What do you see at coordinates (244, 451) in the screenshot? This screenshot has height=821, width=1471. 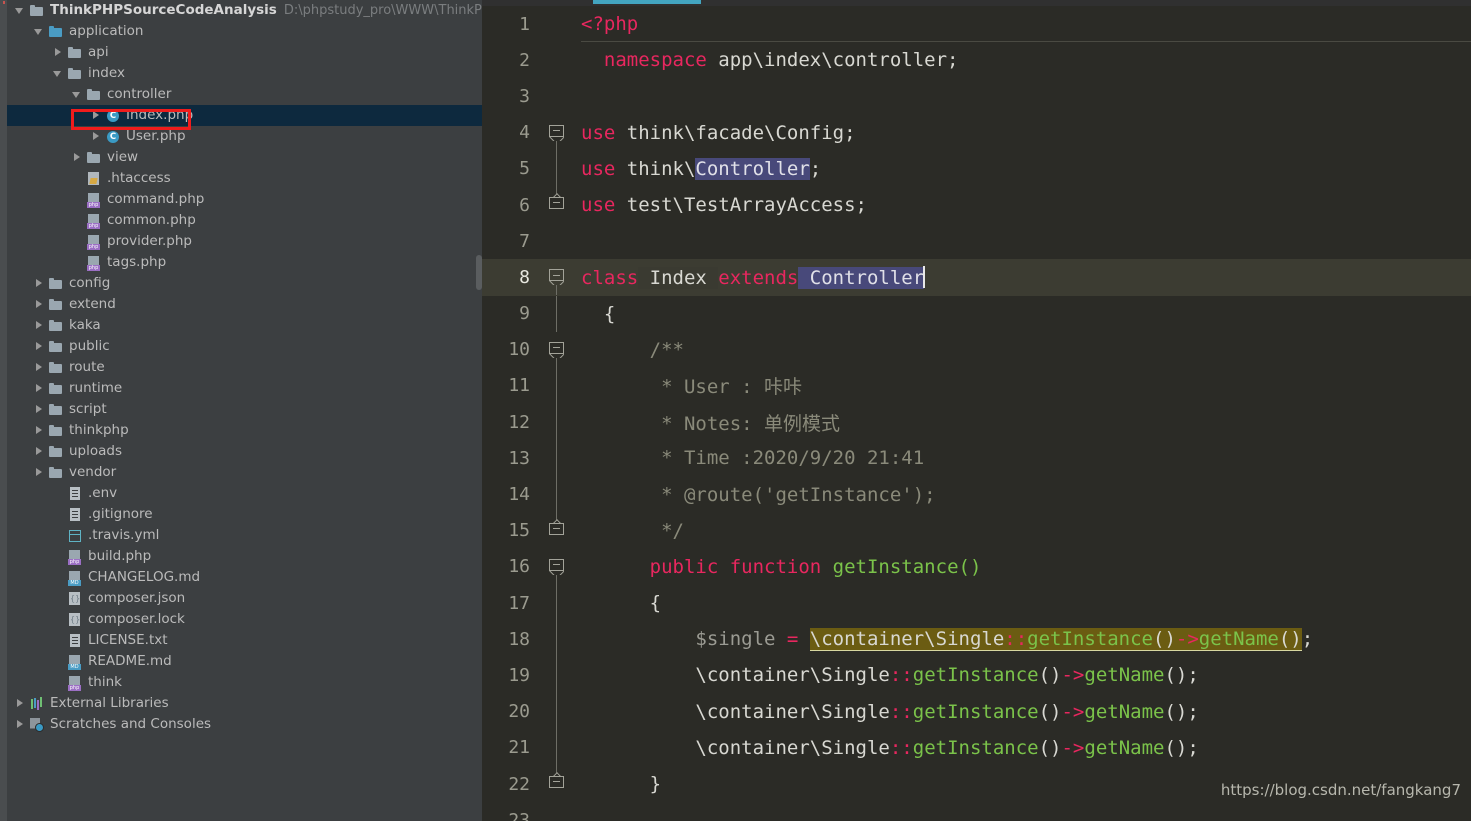 I see `tree-item-uploads: uploads` at bounding box center [244, 451].